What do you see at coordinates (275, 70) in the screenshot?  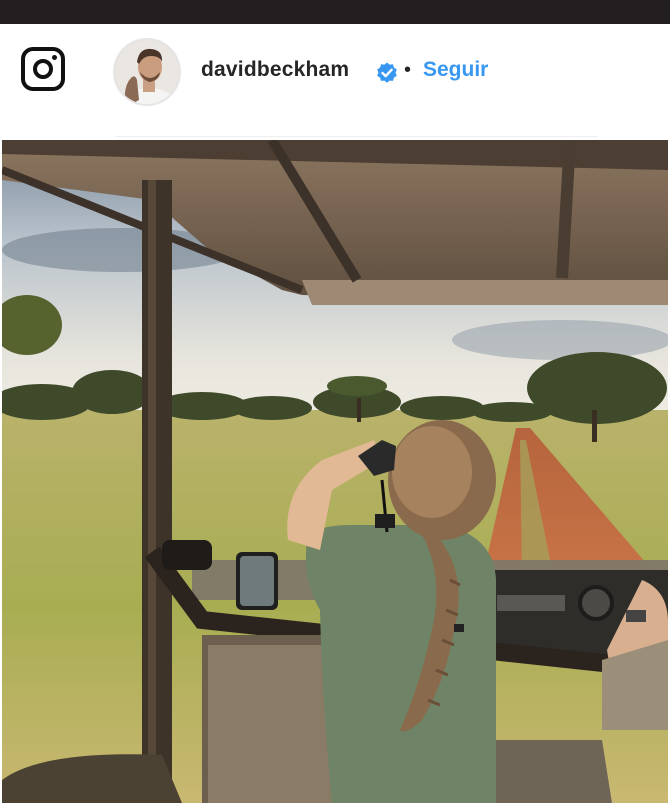 I see `username: davidbeckham` at bounding box center [275, 70].